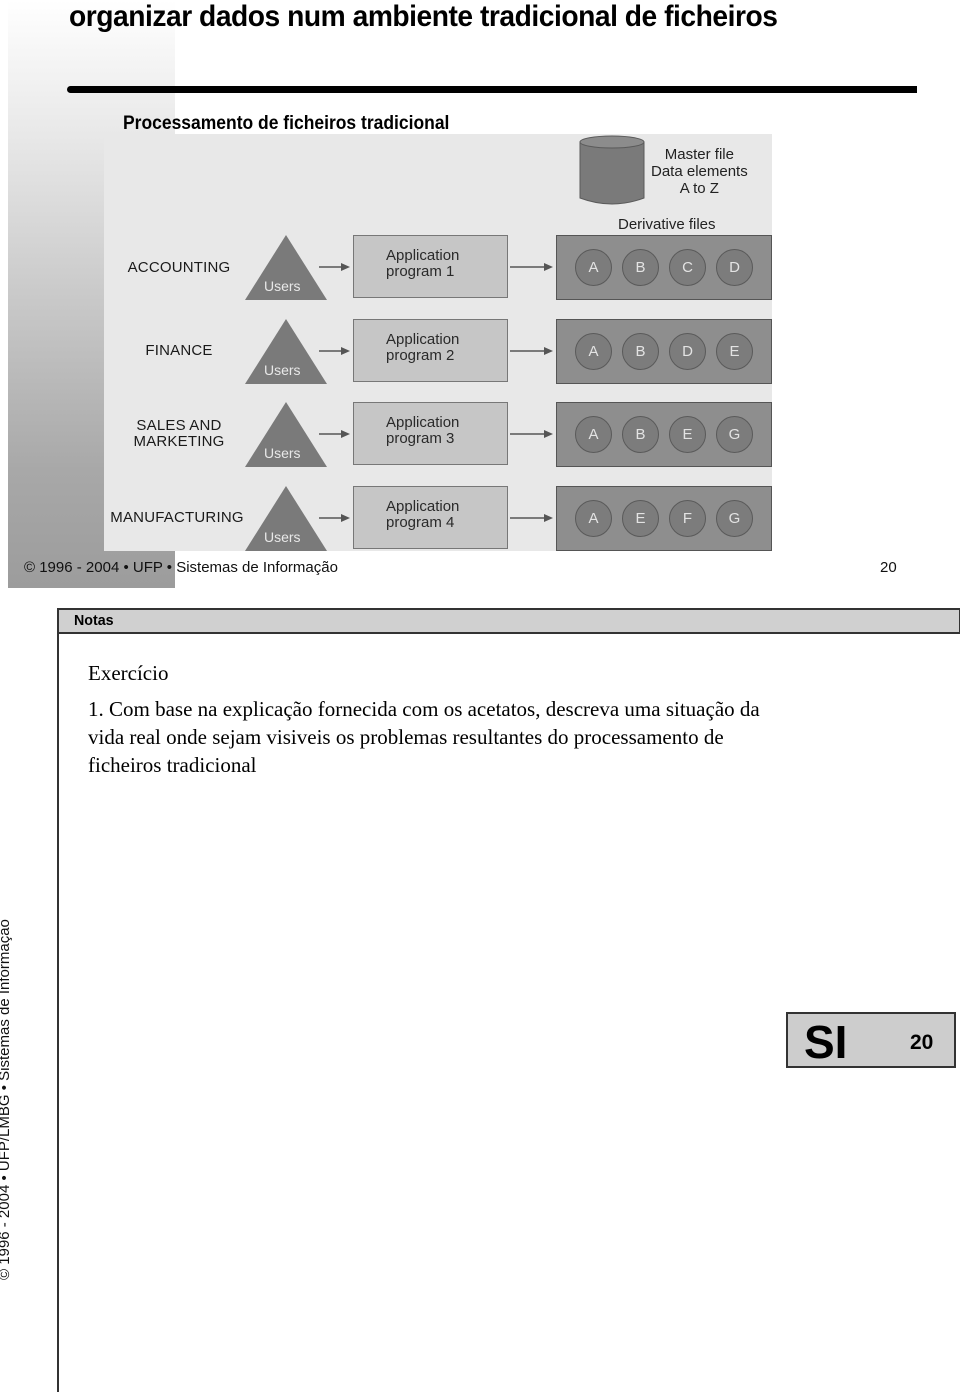 The image size is (960, 1396). I want to click on department-label: FINANCE, so click(179, 350).